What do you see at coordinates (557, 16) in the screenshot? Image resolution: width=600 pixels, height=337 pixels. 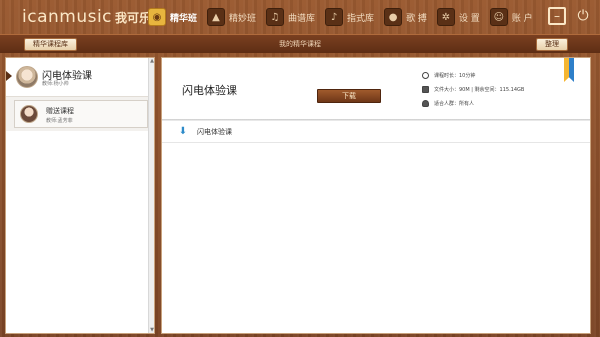 I see `minimize-icon: –` at bounding box center [557, 16].